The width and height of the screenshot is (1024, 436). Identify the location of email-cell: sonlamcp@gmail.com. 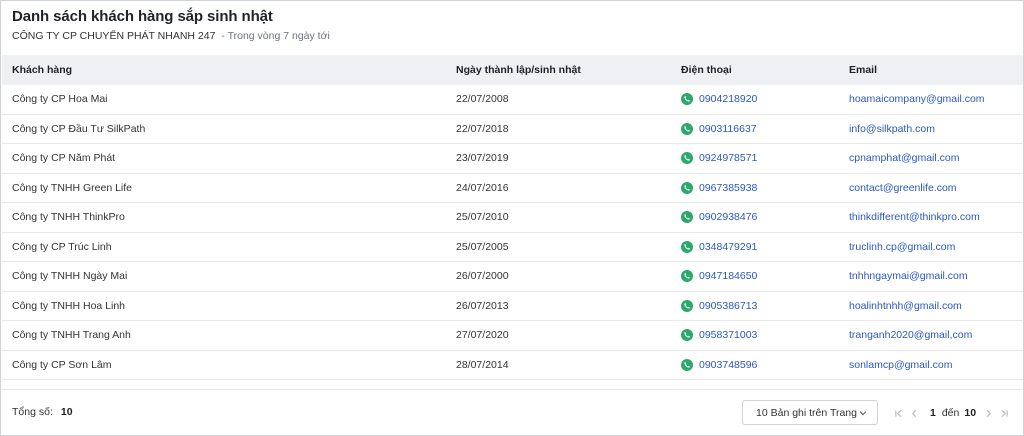
(930, 365).